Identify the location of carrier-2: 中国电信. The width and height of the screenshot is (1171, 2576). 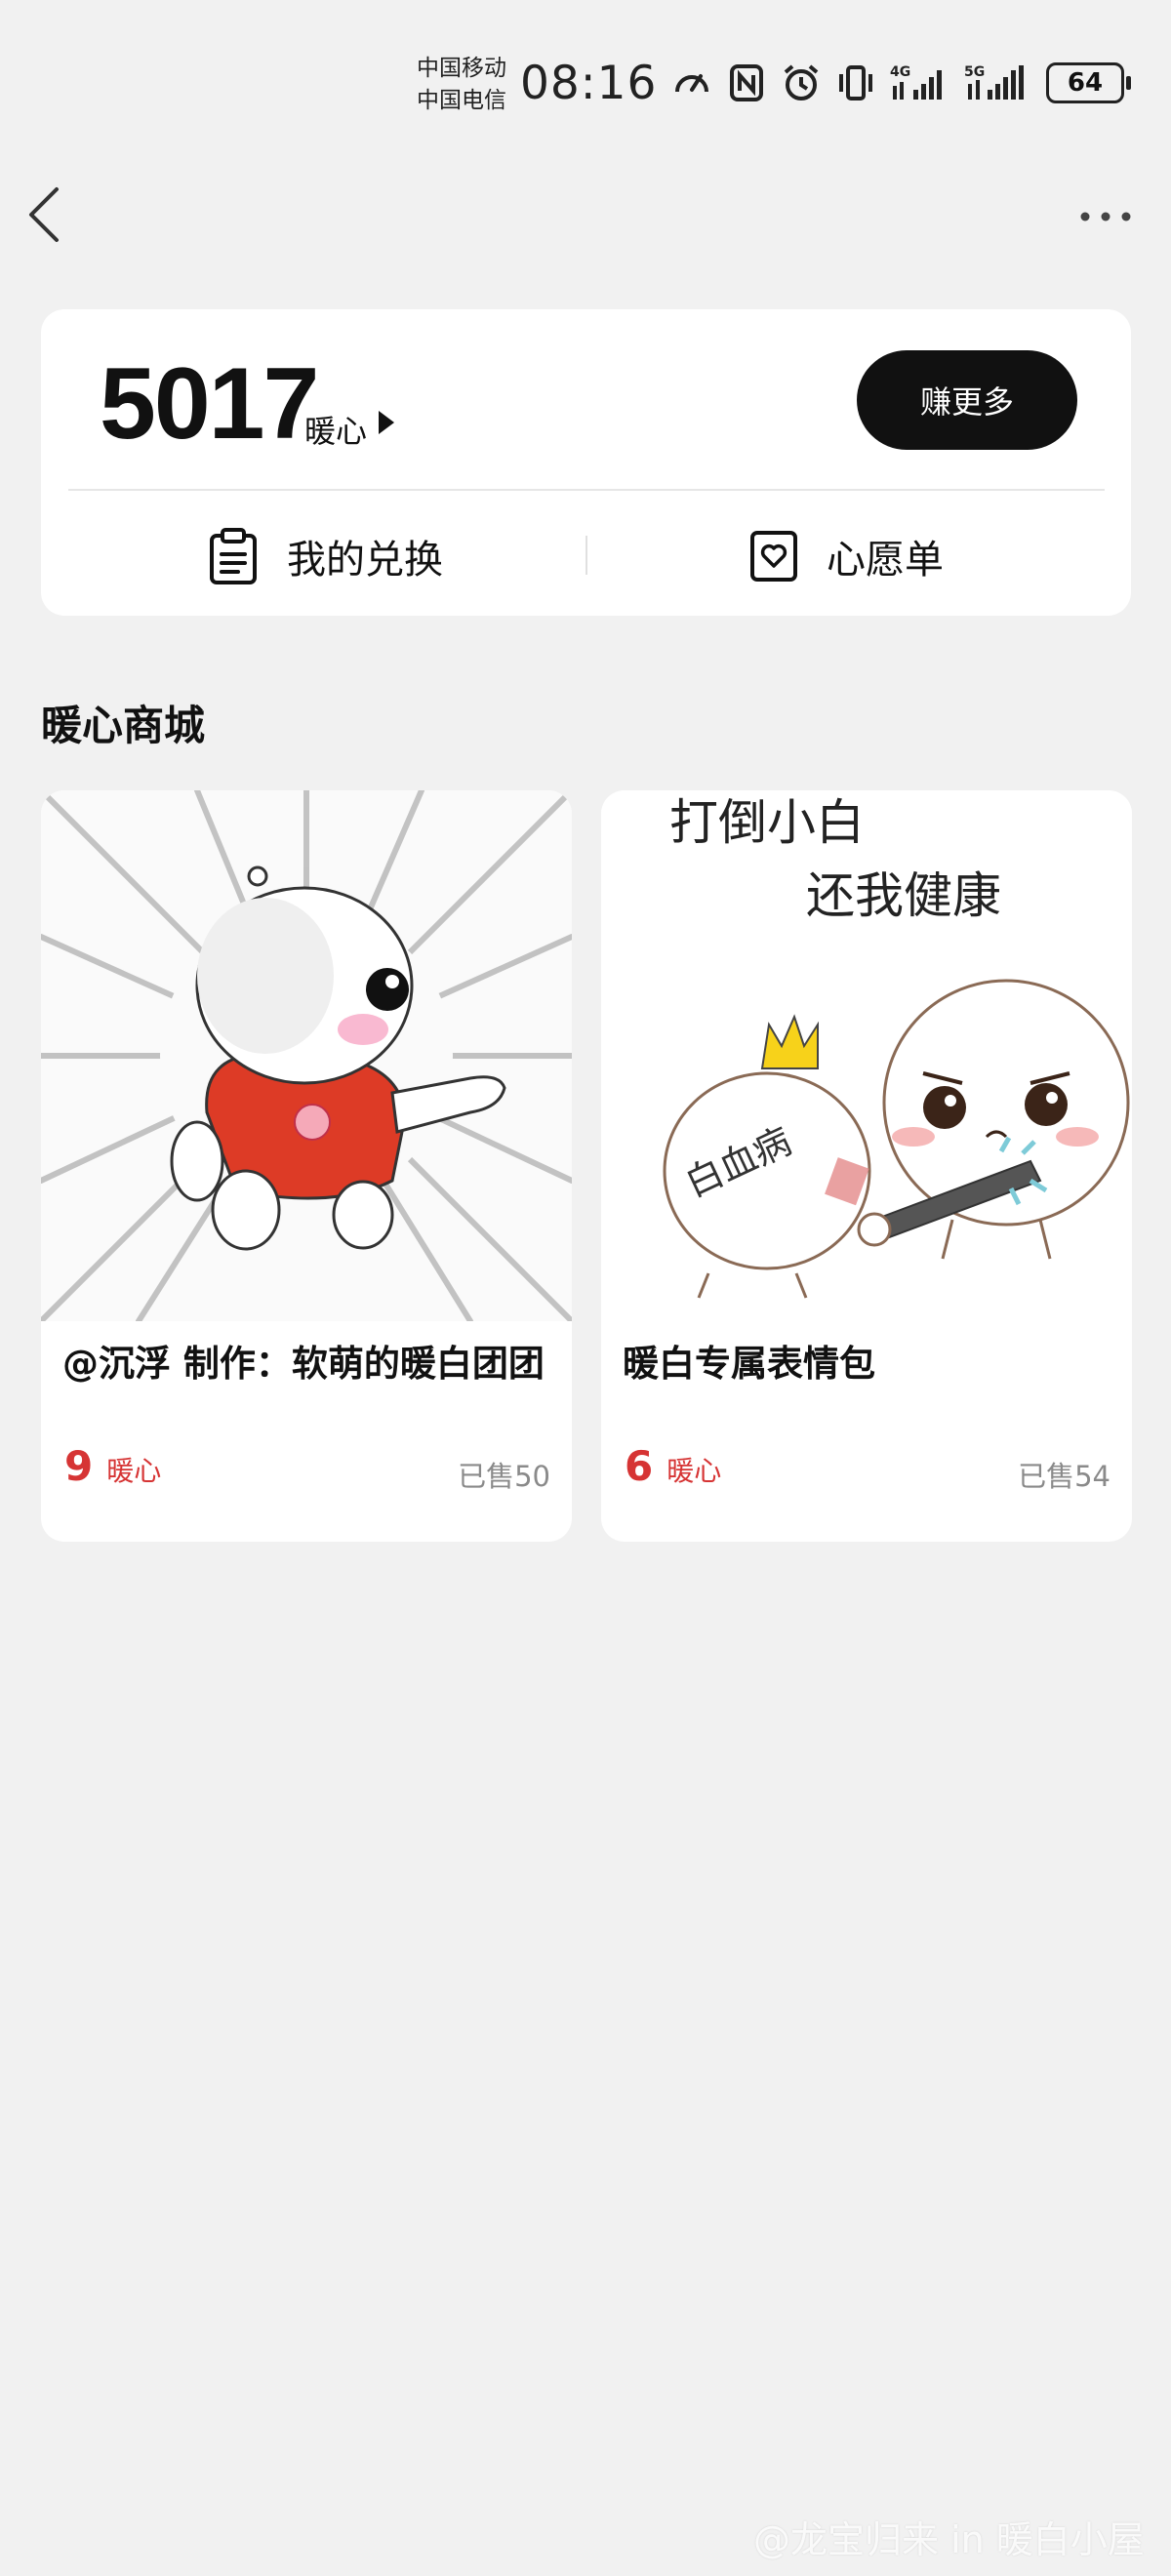
(461, 100).